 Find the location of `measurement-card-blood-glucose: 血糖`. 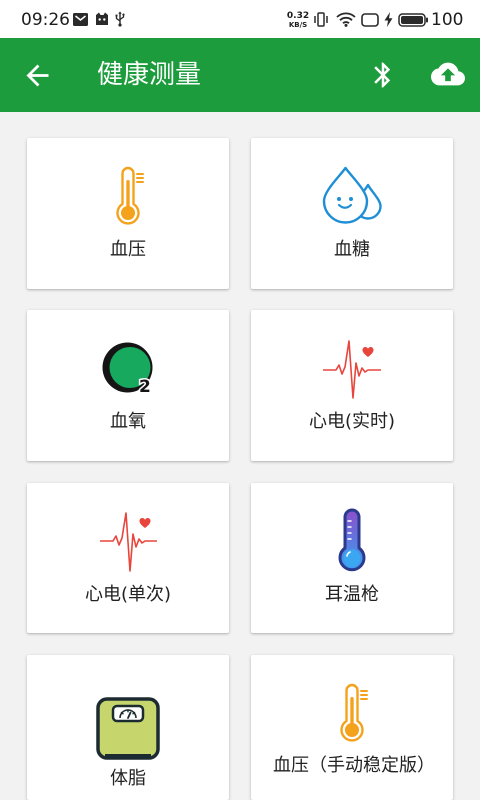

measurement-card-blood-glucose: 血糖 is located at coordinates (352, 213).